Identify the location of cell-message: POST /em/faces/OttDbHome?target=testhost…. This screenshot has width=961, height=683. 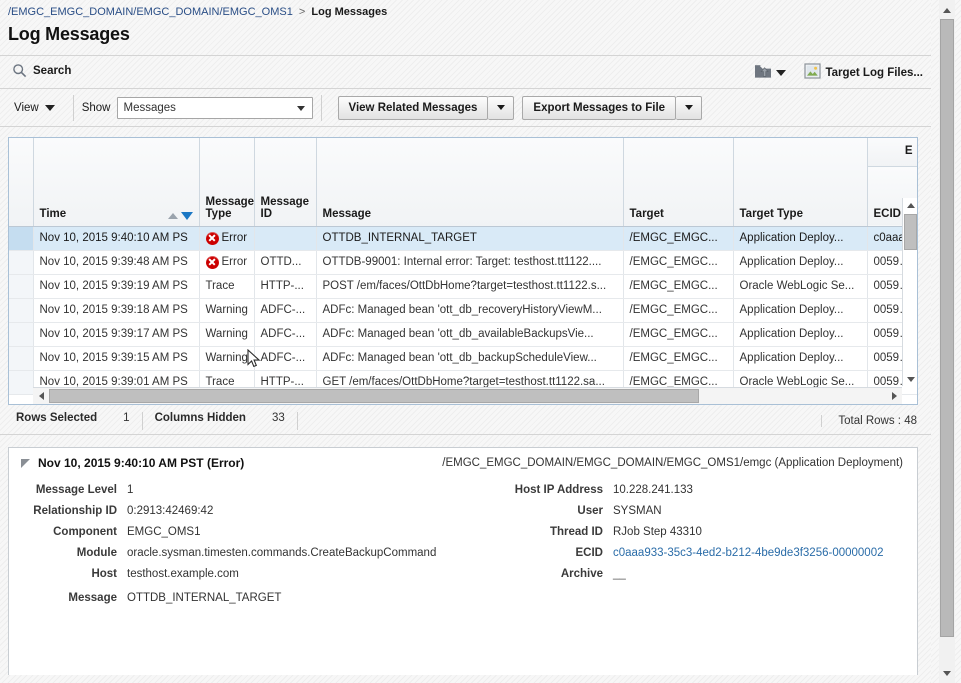
(470, 286).